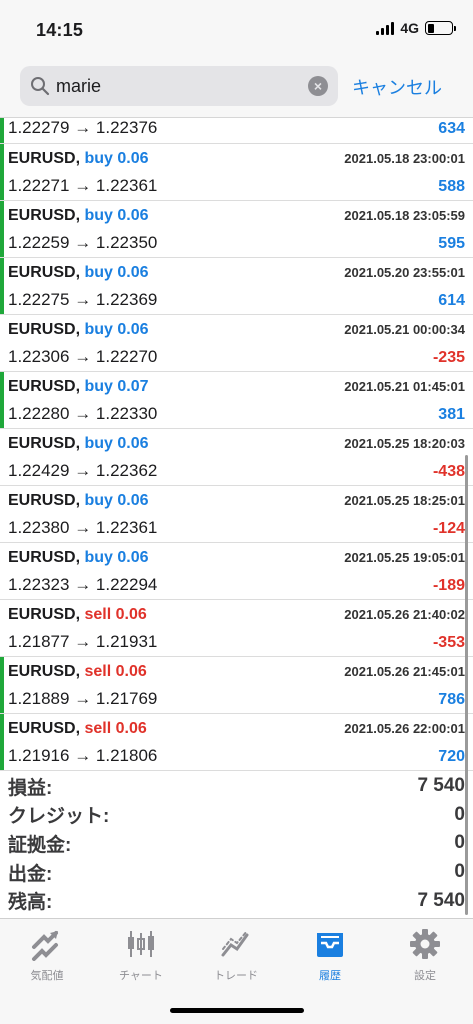  I want to click on close-price: 1.22361, so click(126, 527).